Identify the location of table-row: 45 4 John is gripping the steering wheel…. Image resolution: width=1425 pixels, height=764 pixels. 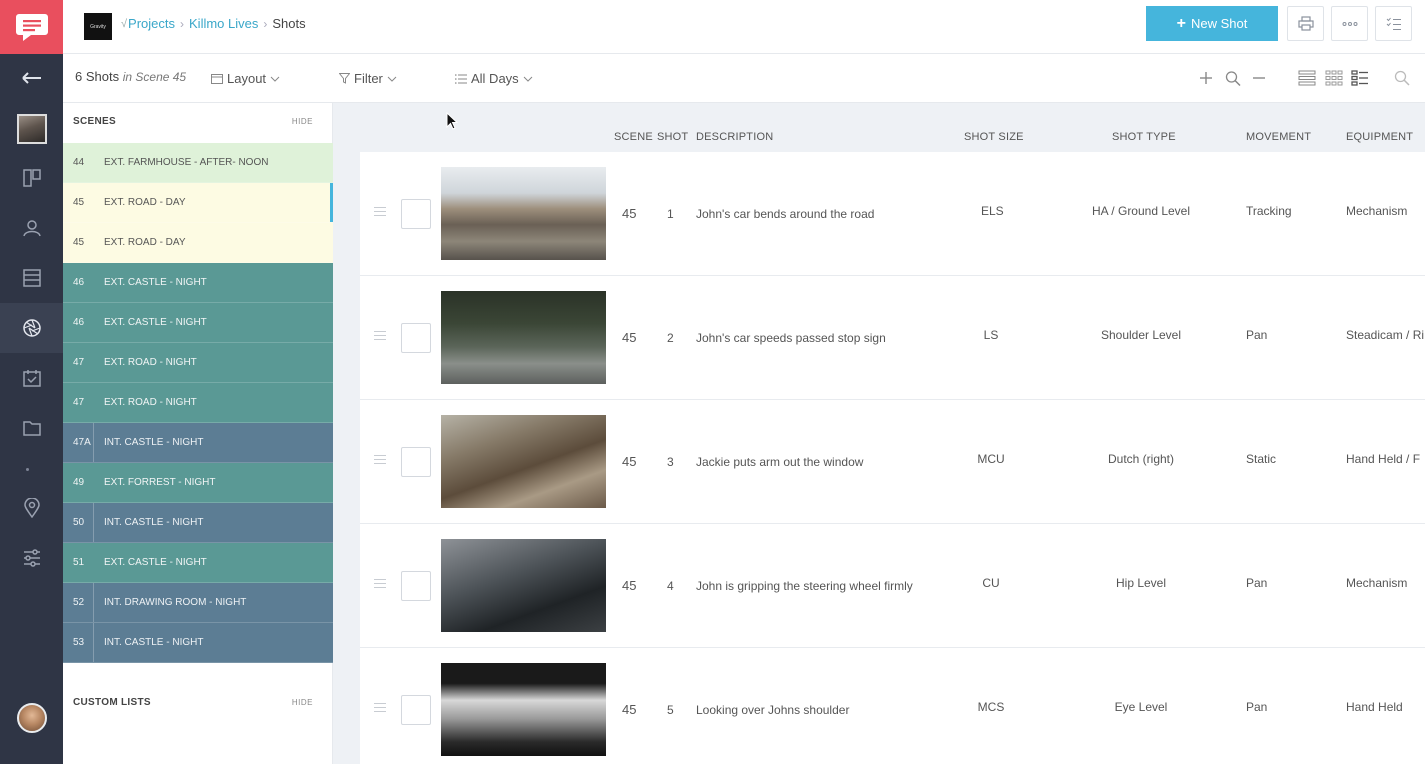
(892, 586).